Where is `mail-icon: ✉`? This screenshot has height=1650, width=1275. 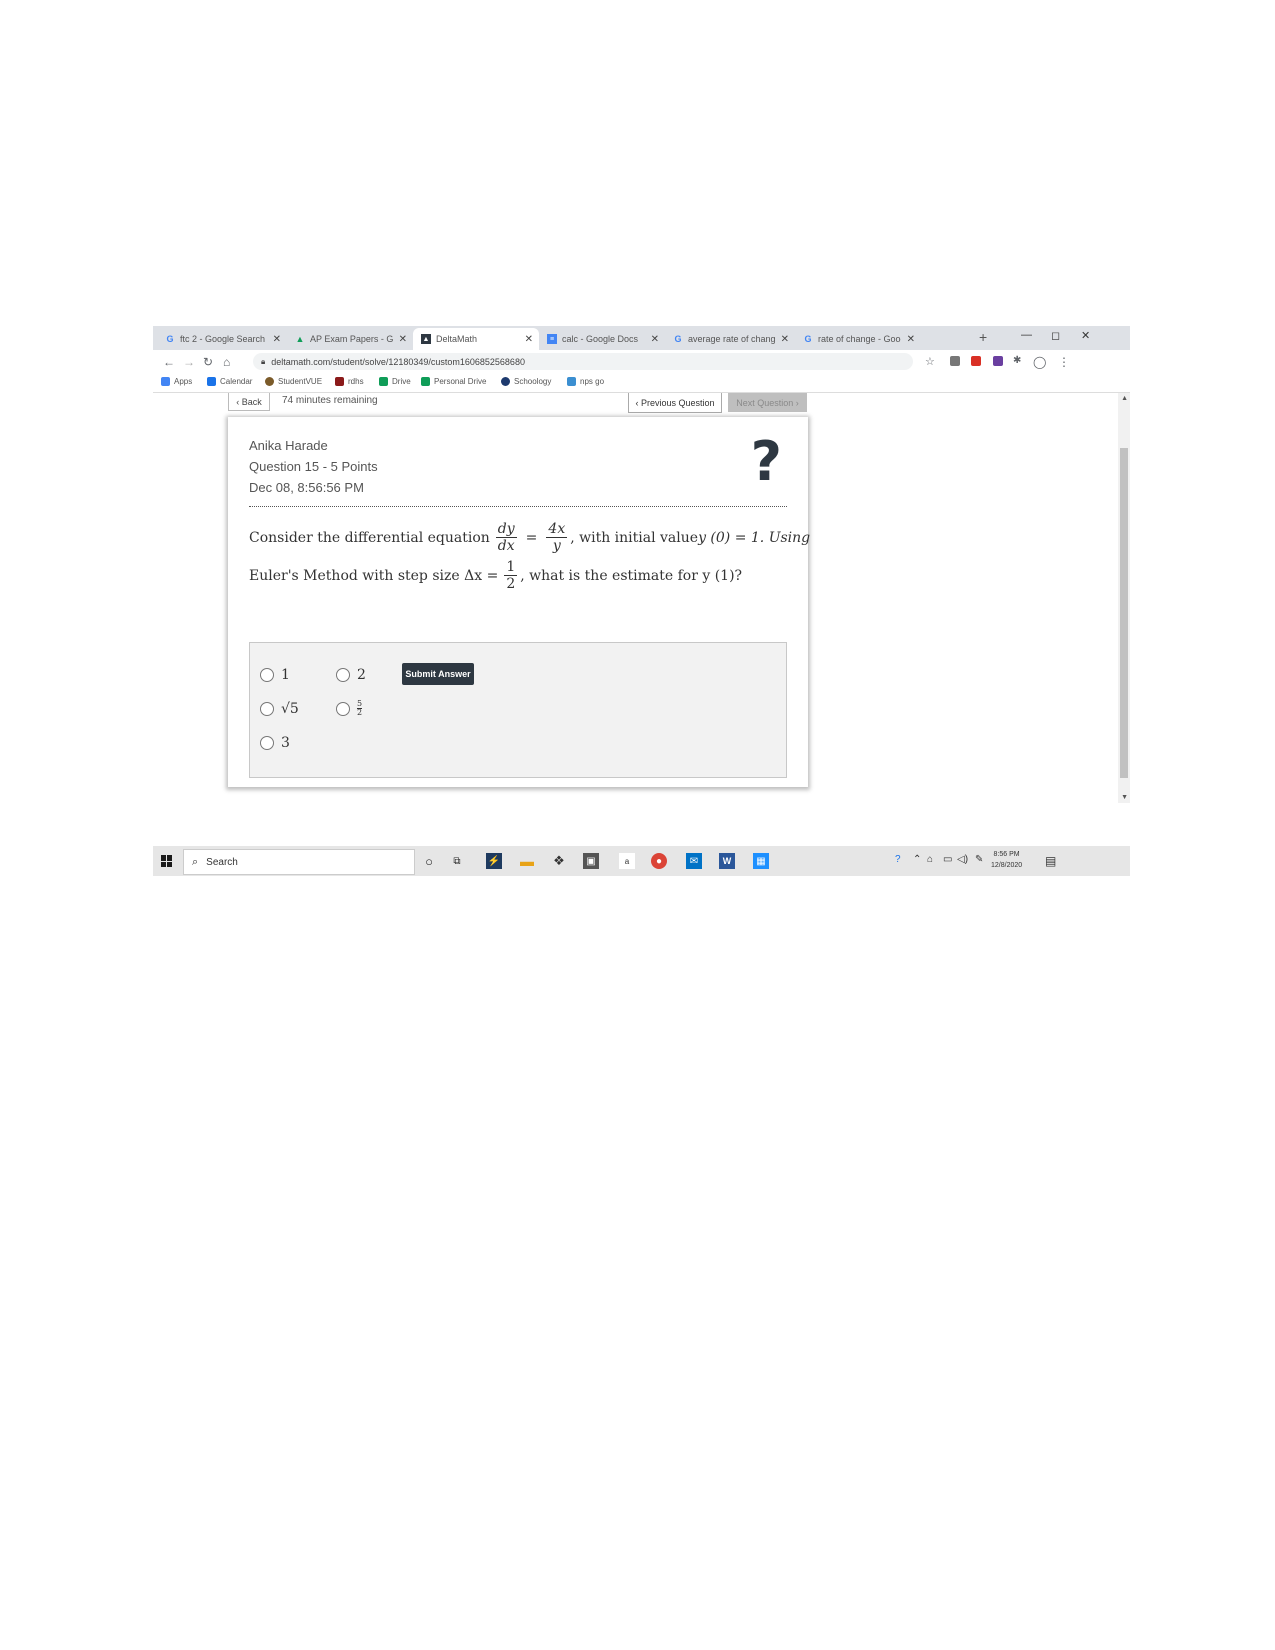
mail-icon: ✉ is located at coordinates (694, 861).